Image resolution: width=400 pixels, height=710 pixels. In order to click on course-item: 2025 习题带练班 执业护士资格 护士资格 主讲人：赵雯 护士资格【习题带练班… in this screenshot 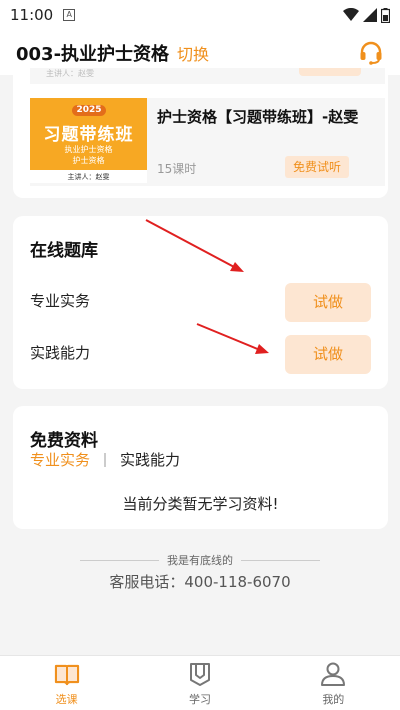, I will do `click(207, 142)`.